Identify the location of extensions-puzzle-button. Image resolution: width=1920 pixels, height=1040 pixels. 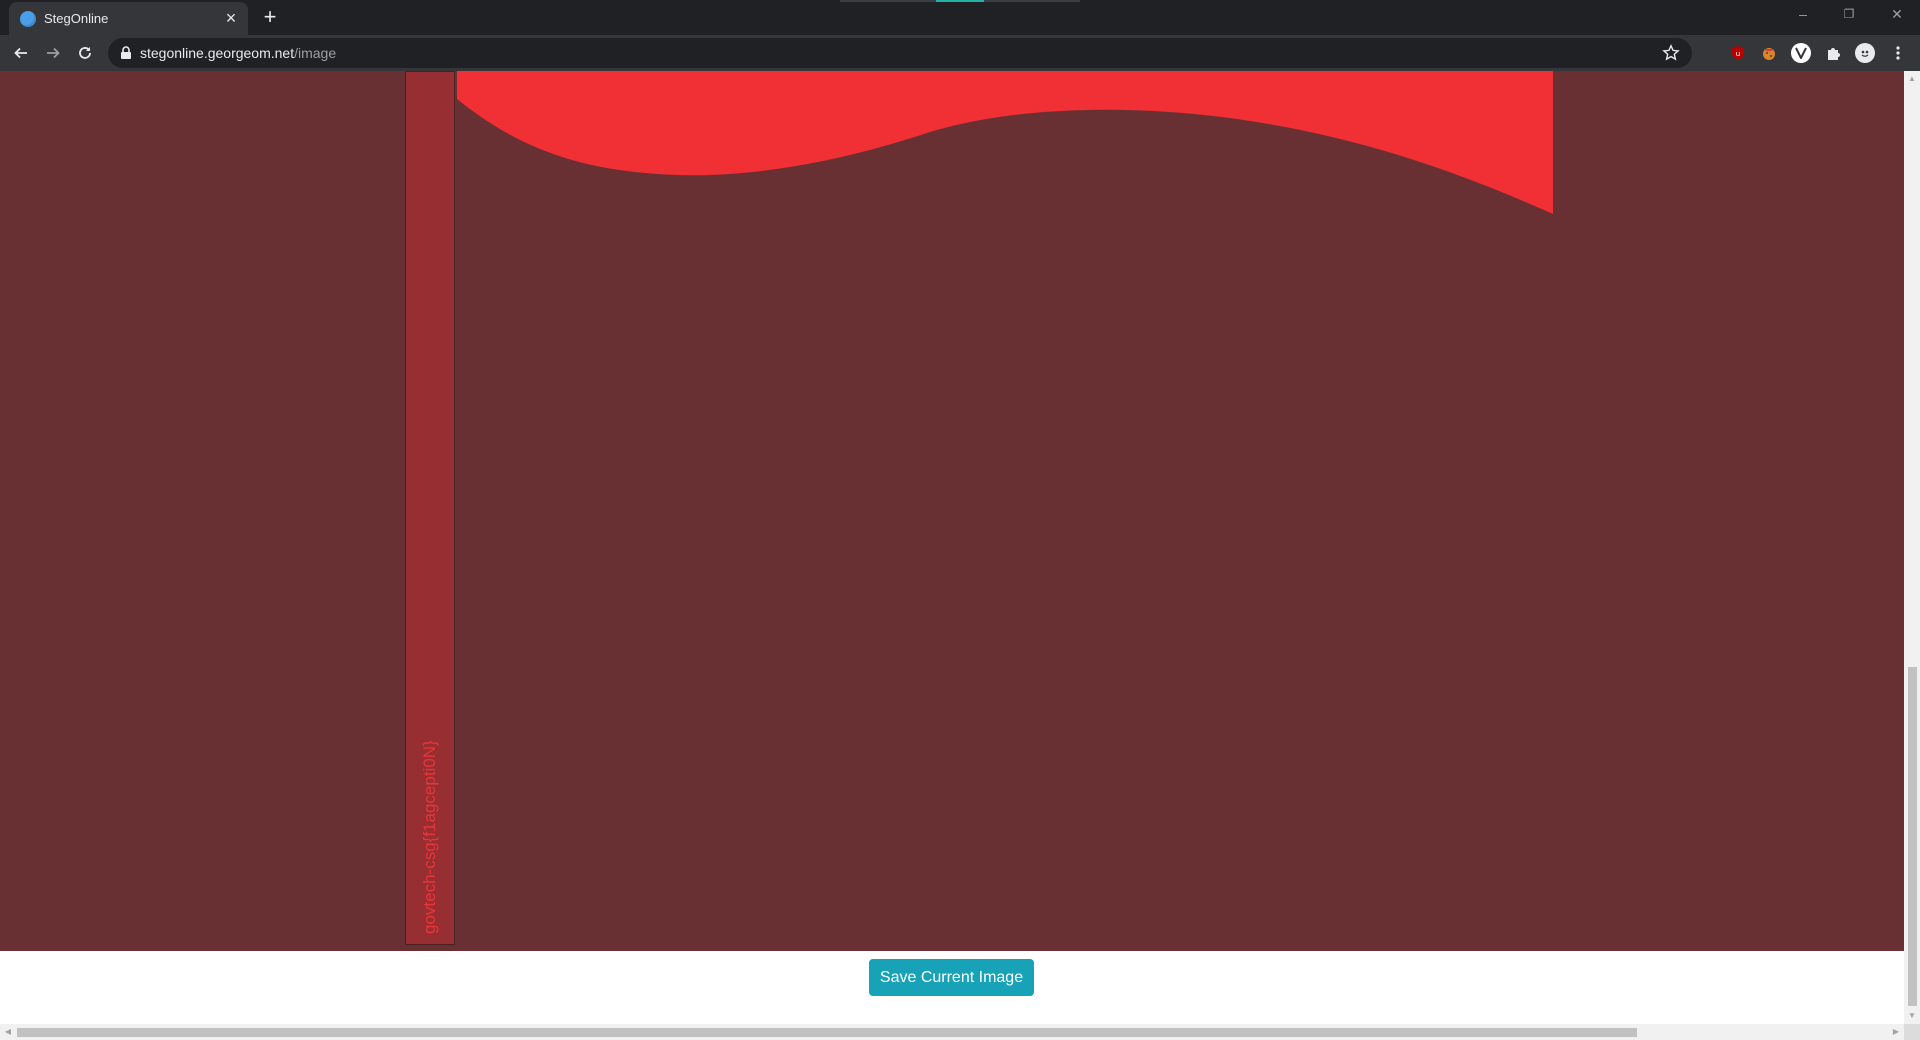
(1833, 53).